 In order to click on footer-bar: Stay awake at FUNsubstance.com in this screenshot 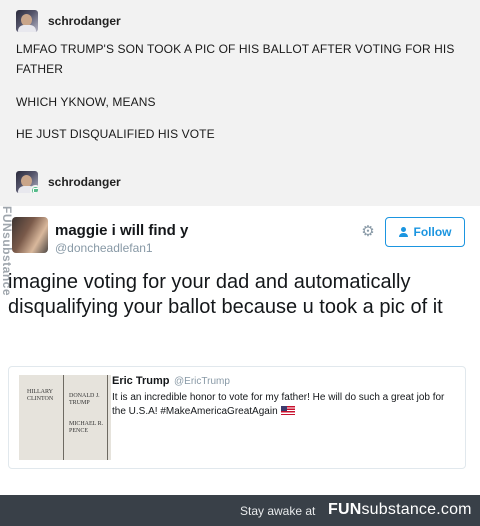, I will do `click(240, 510)`.